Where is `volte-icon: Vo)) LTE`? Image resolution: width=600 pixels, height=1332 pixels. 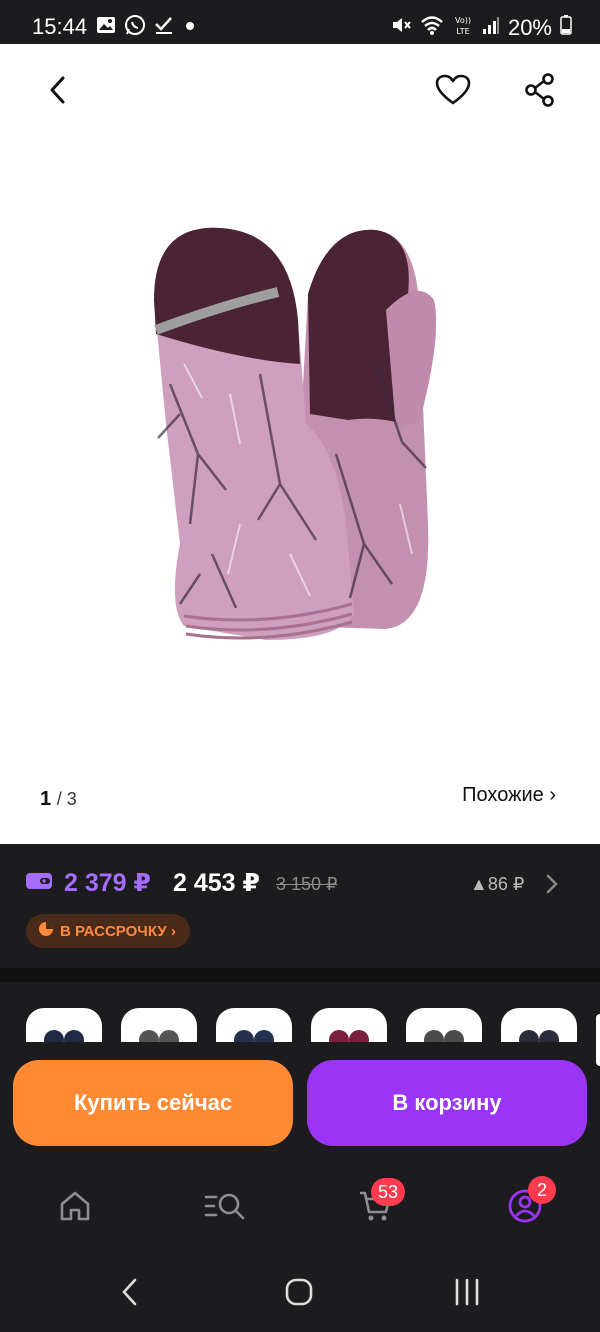
volte-icon: Vo)) LTE is located at coordinates (463, 27).